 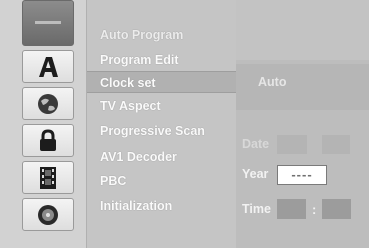 I want to click on menu-item-program-edit: Program Edit, so click(x=162, y=60).